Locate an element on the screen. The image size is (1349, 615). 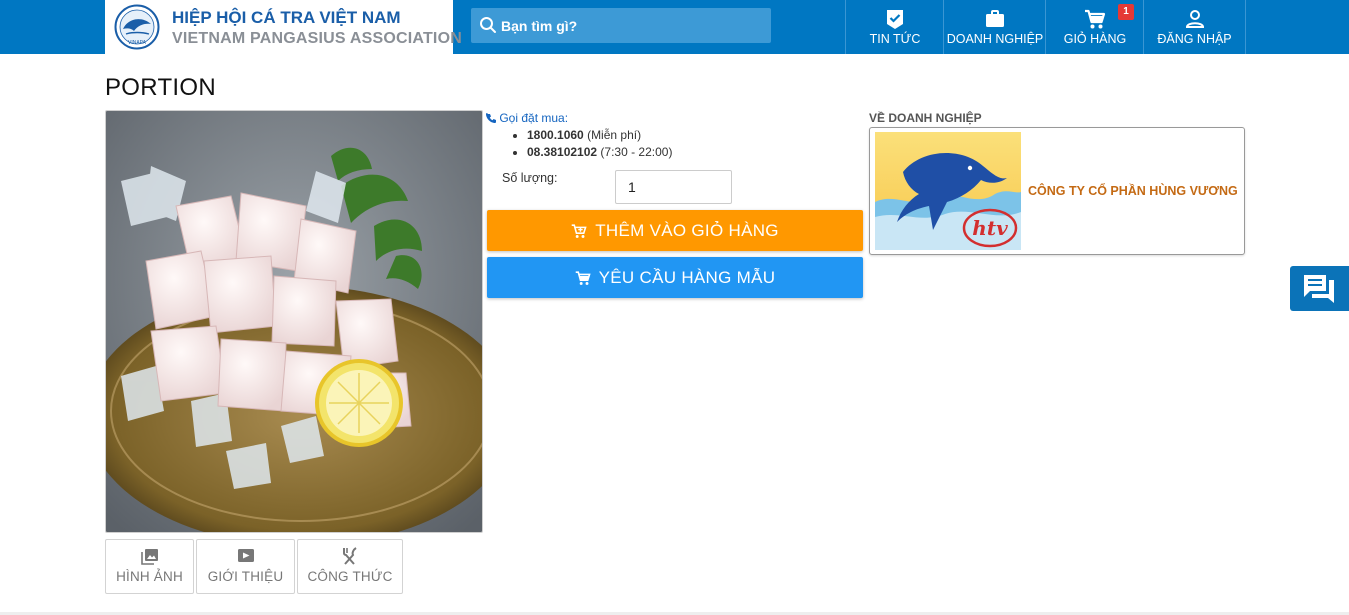
about-company-heading: VỀ DOANH NGHIỆP is located at coordinates (925, 118).